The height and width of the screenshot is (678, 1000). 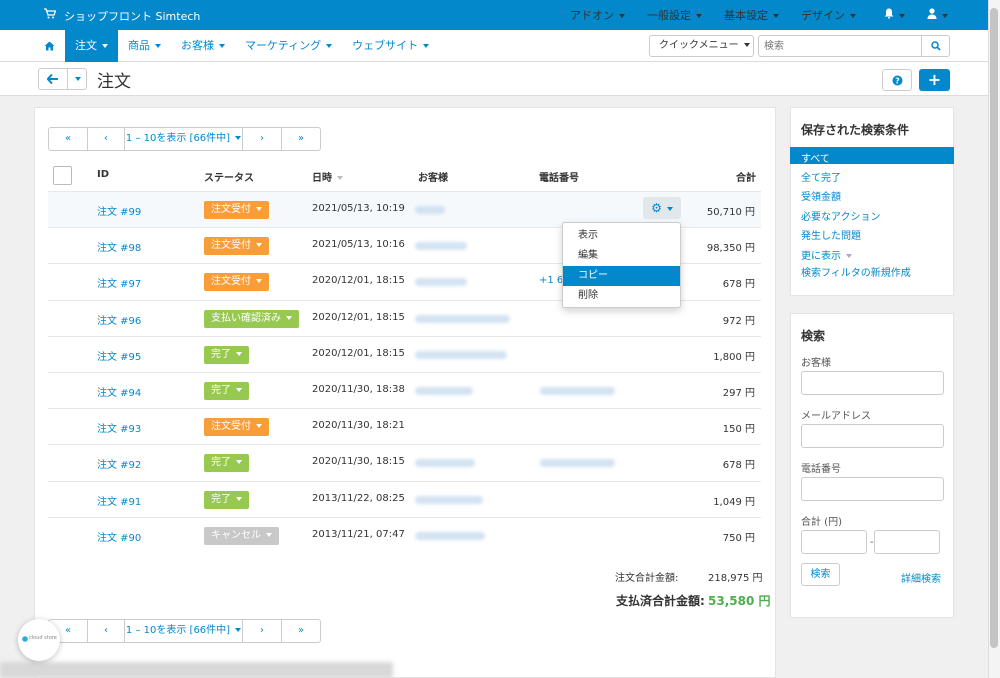 What do you see at coordinates (872, 383) in the screenshot?
I see `customer-input` at bounding box center [872, 383].